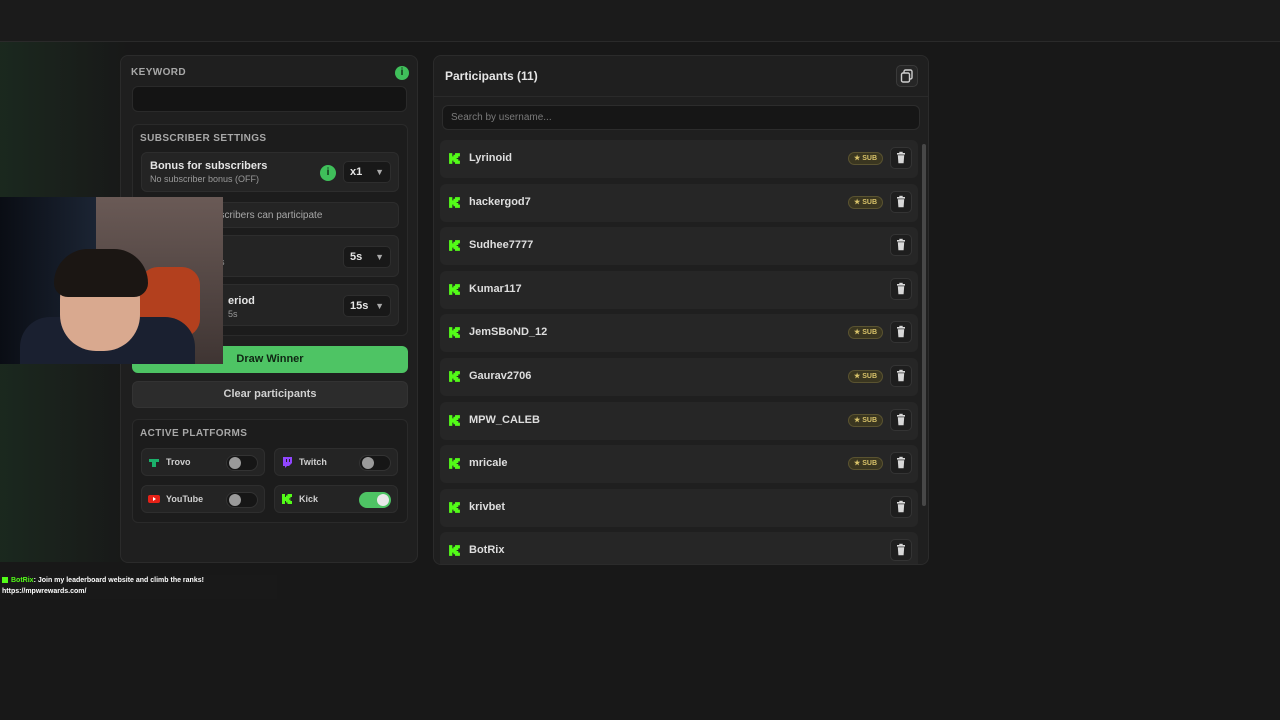  What do you see at coordinates (269, 99) in the screenshot?
I see `keyword-input` at bounding box center [269, 99].